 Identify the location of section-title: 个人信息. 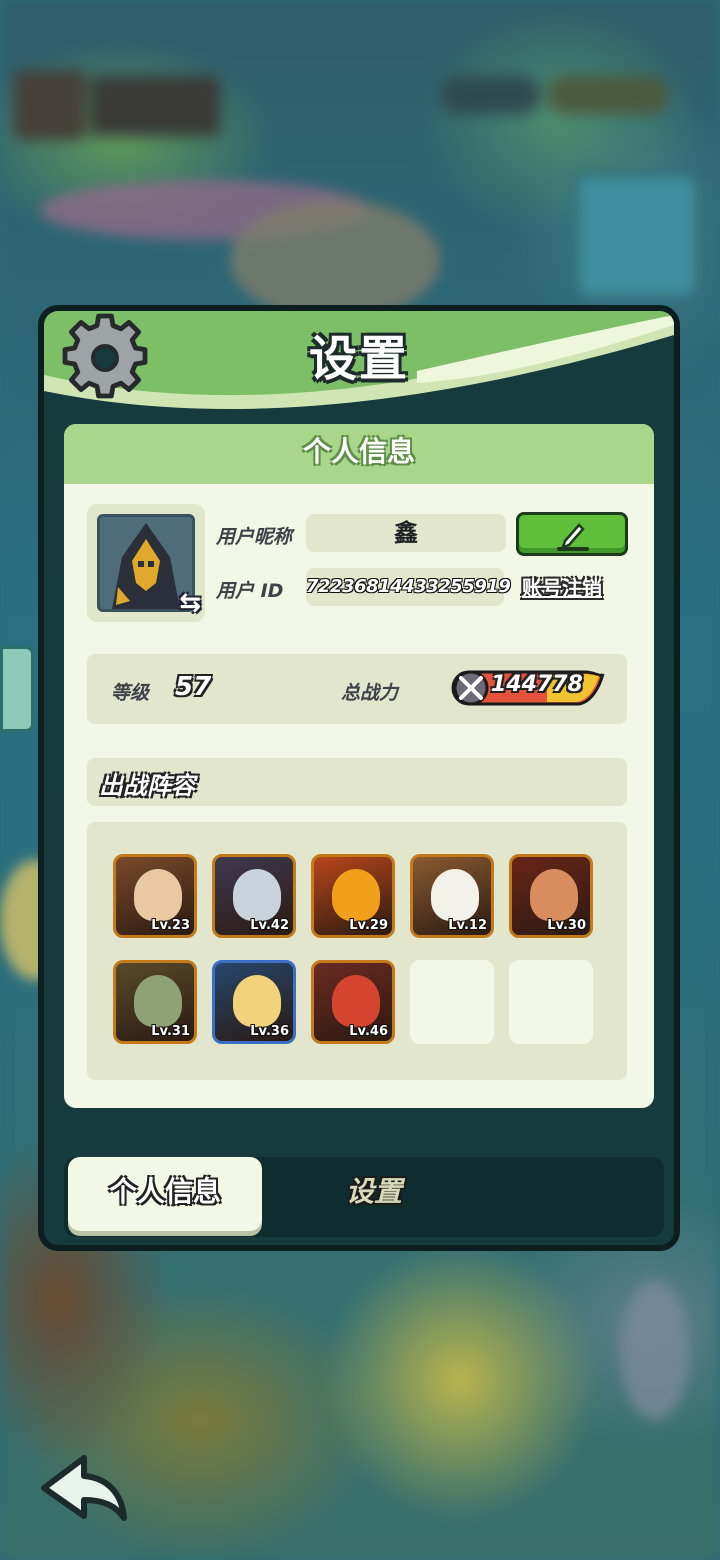
(359, 454).